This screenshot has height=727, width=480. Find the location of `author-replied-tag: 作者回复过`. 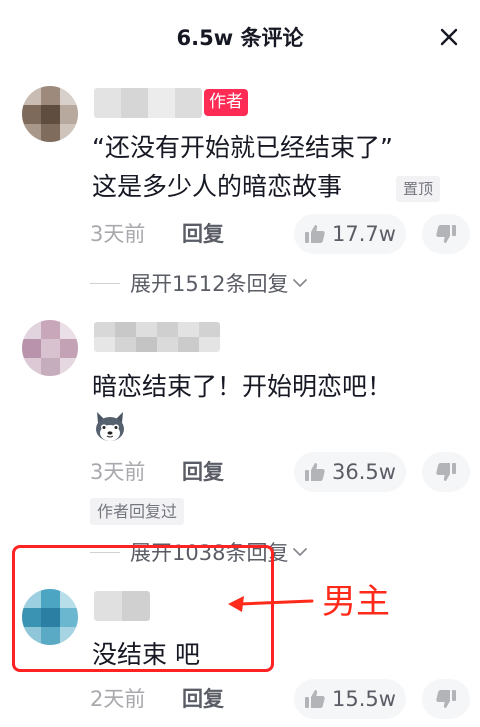

author-replied-tag: 作者回复过 is located at coordinates (137, 511).